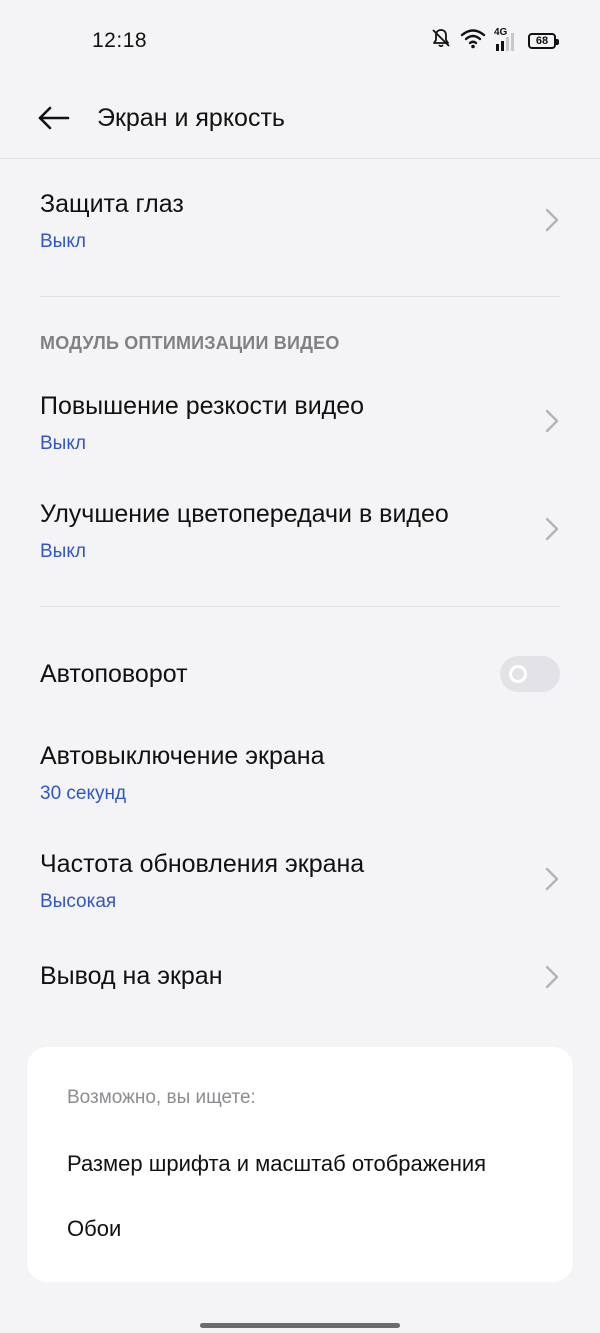 This screenshot has height=1333, width=600. I want to click on status-time: 12:18, so click(120, 40).